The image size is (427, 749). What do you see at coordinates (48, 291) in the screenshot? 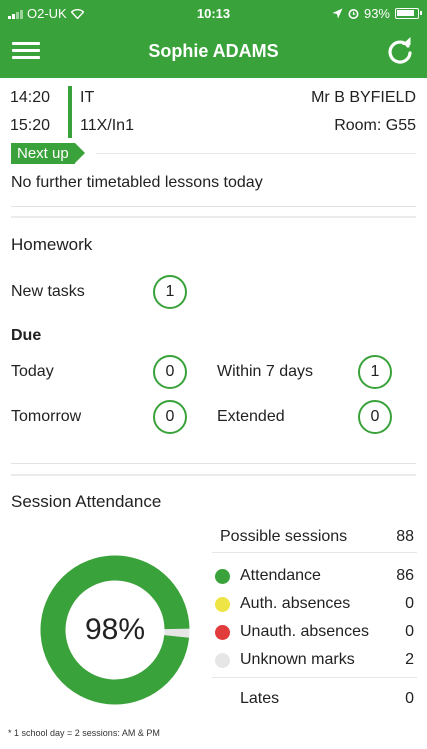
I see `new-tasks-label: New tasks` at bounding box center [48, 291].